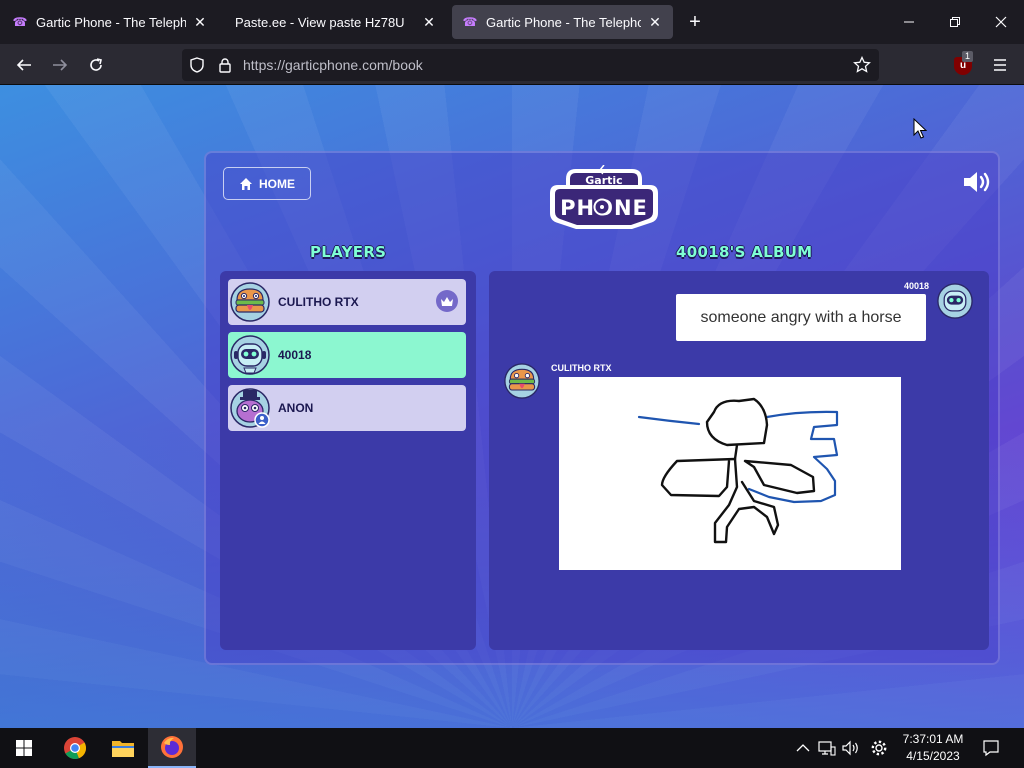 The width and height of the screenshot is (1024, 768). What do you see at coordinates (225, 65) in the screenshot?
I see `lock-icon` at bounding box center [225, 65].